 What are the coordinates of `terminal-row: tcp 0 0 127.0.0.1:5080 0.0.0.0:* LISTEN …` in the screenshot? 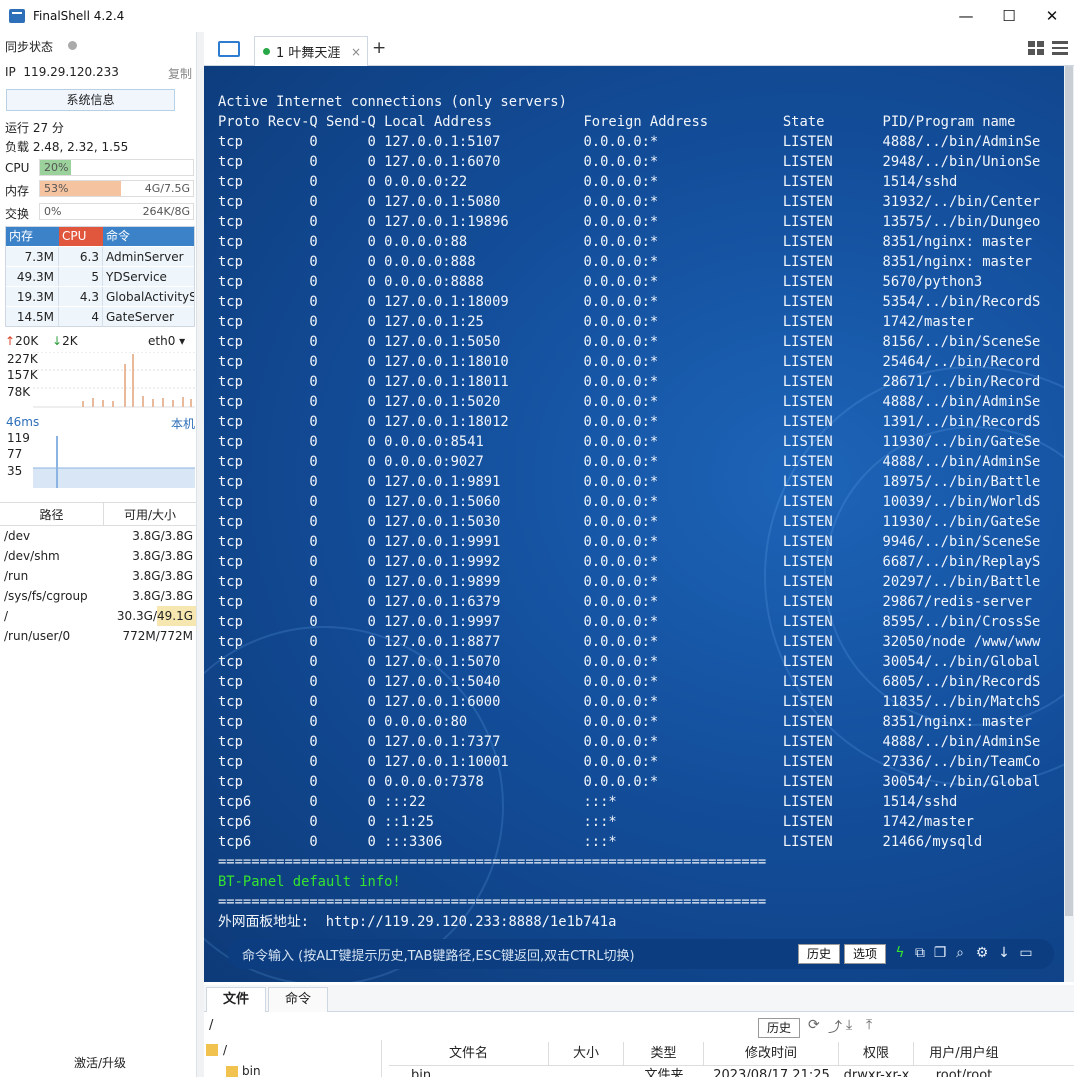 It's located at (629, 202).